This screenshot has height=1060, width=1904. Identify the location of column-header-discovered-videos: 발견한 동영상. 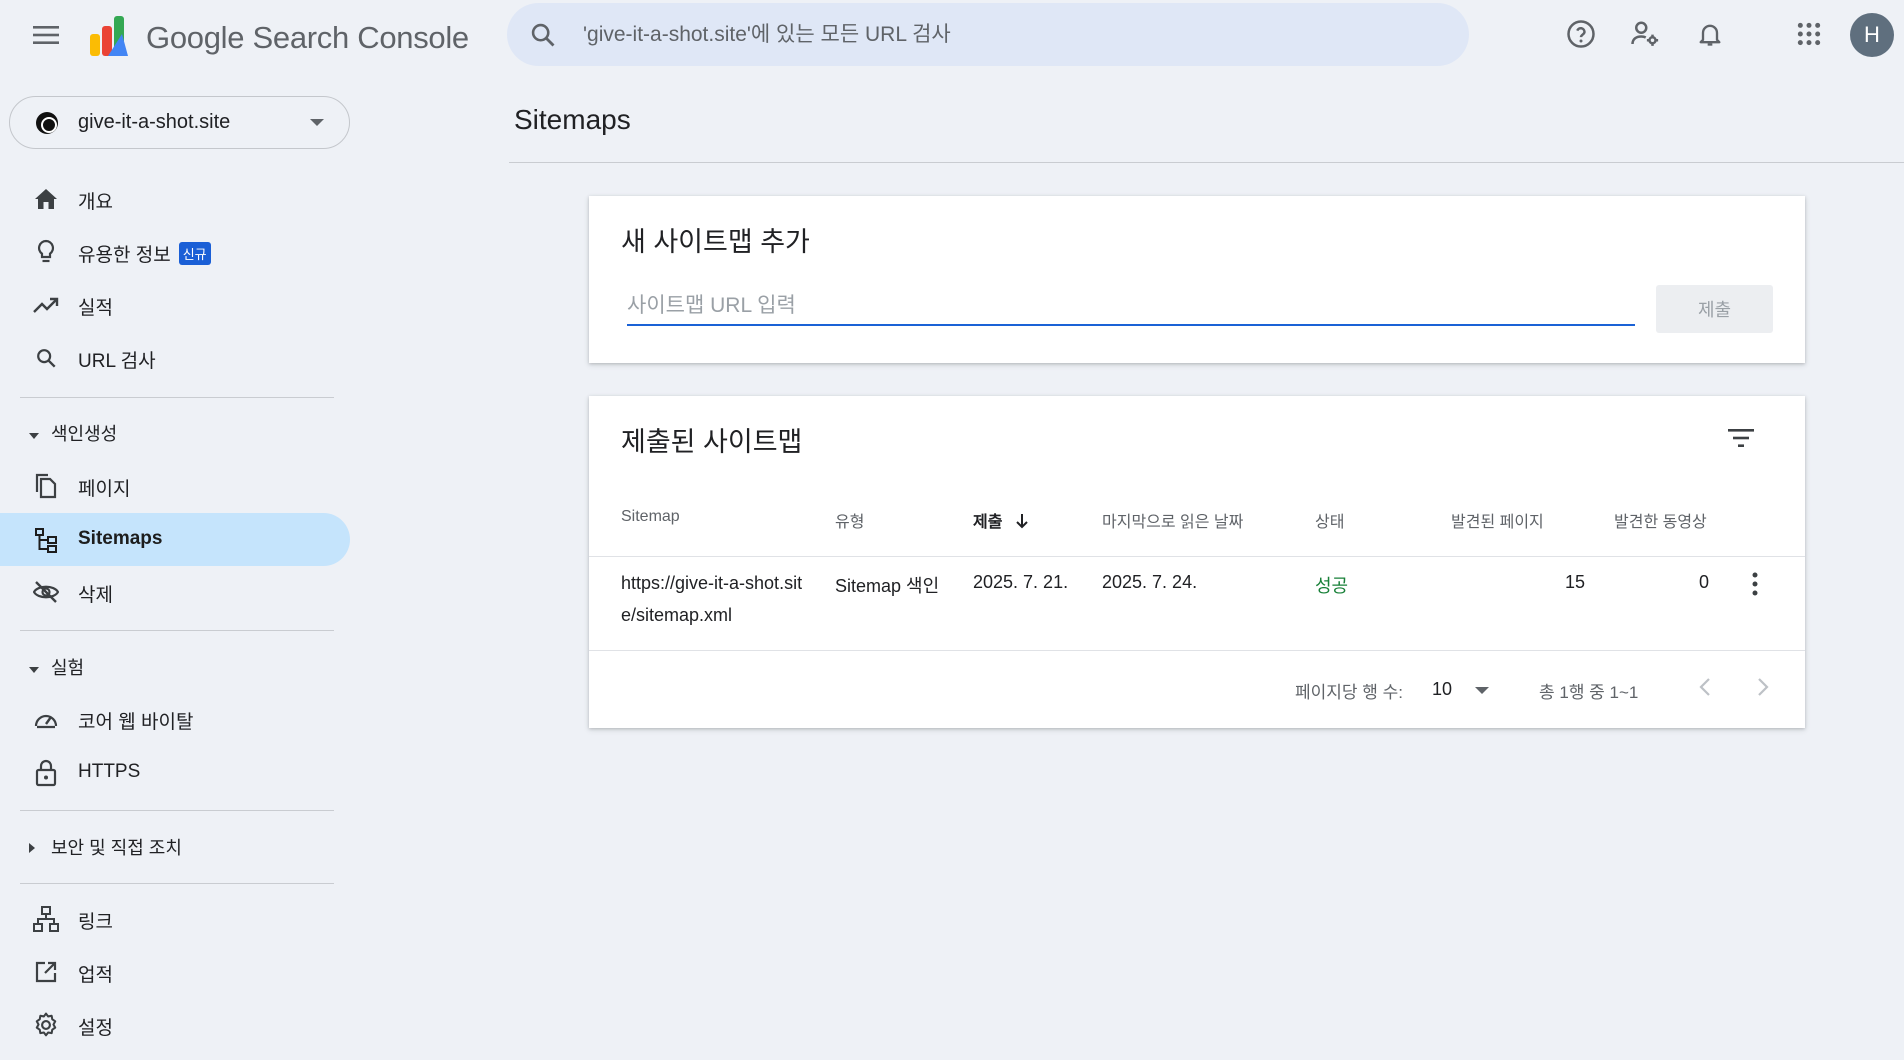
(1660, 520).